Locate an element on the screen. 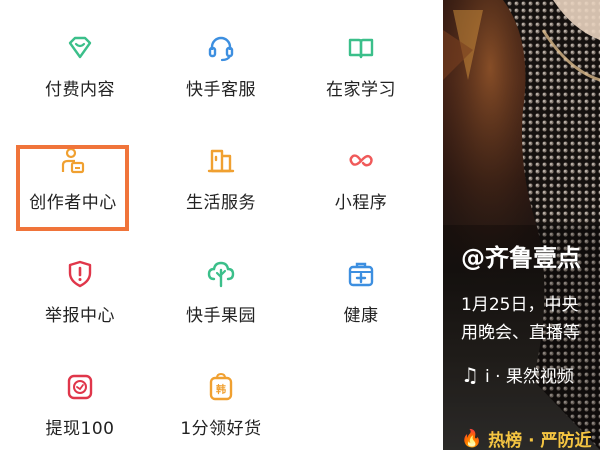 Image resolution: width=600 pixels, height=472 pixels. infinity-icon is located at coordinates (361, 161).